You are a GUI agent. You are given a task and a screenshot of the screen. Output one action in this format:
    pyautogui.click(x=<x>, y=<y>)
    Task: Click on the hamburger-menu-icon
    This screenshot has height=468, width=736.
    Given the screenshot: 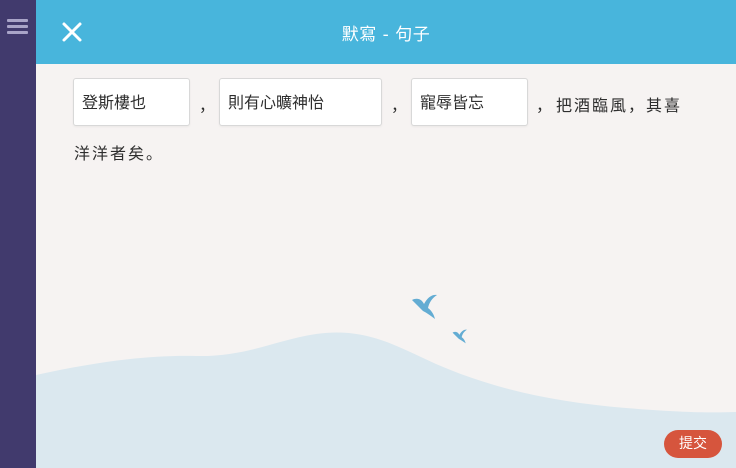 What is the action you would take?
    pyautogui.click(x=18, y=27)
    